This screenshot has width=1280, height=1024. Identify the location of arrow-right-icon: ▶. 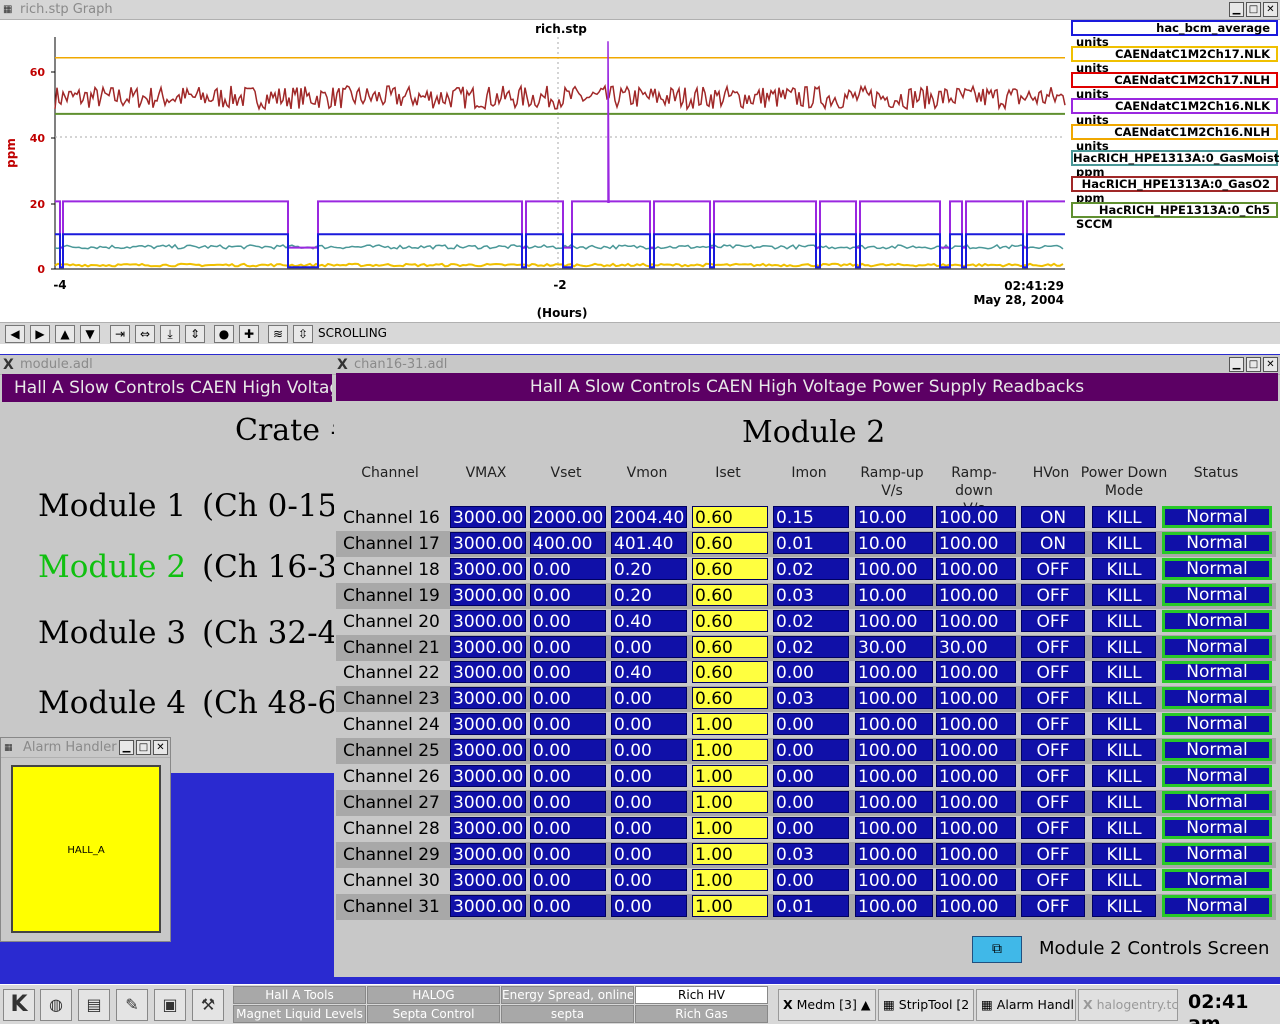
(40, 334).